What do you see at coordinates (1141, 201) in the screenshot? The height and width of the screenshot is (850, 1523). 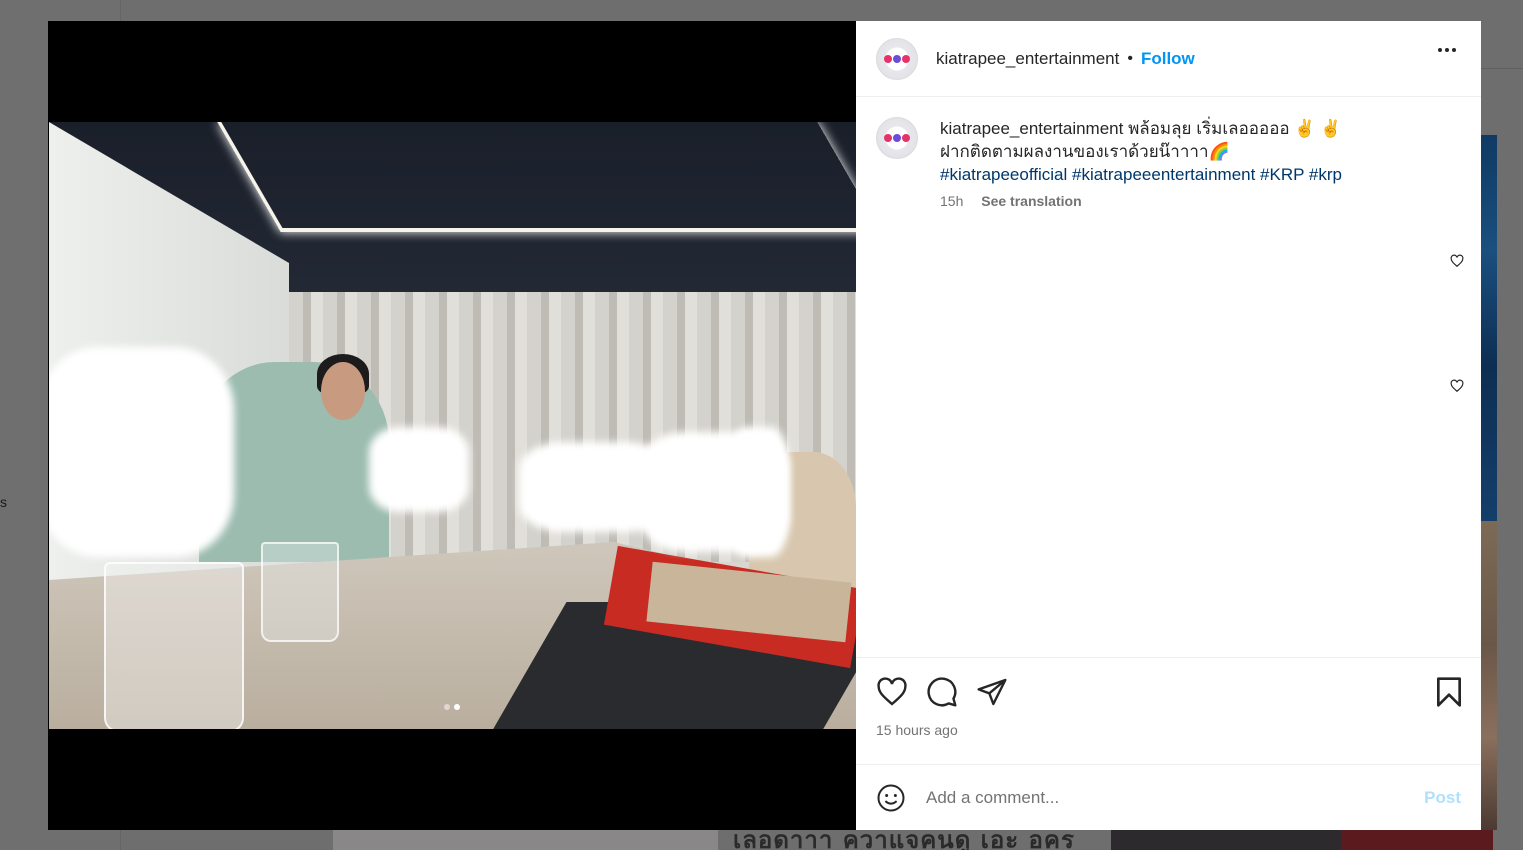 I see `caption-meta: 15h See translation` at bounding box center [1141, 201].